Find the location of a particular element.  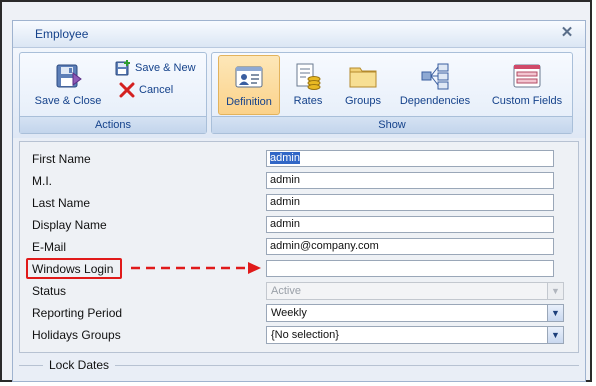

save-new-icon is located at coordinates (122, 68).